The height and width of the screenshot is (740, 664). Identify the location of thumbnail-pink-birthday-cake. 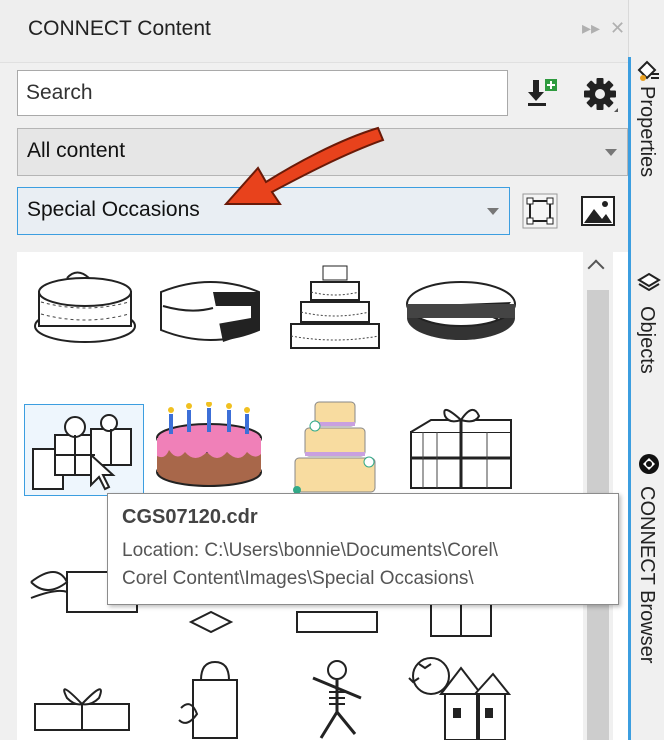
(210, 447).